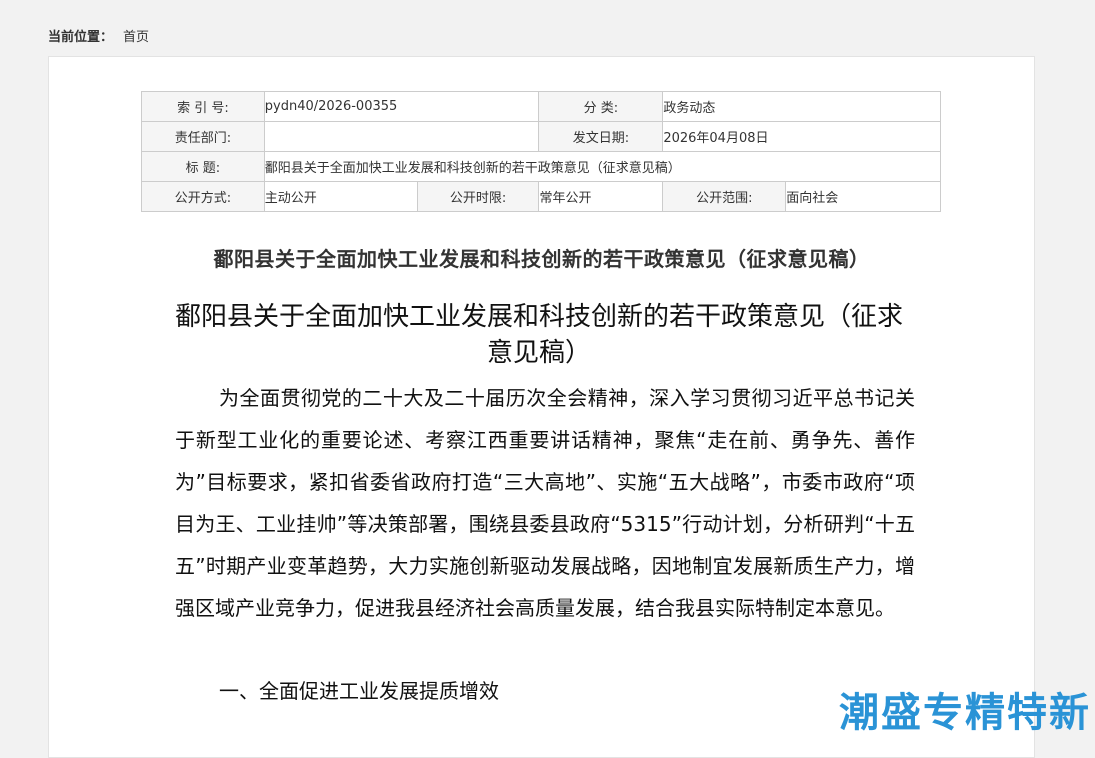  Describe the element at coordinates (863, 196) in the screenshot. I see `disclosure-scope-value: 面向社会` at that location.